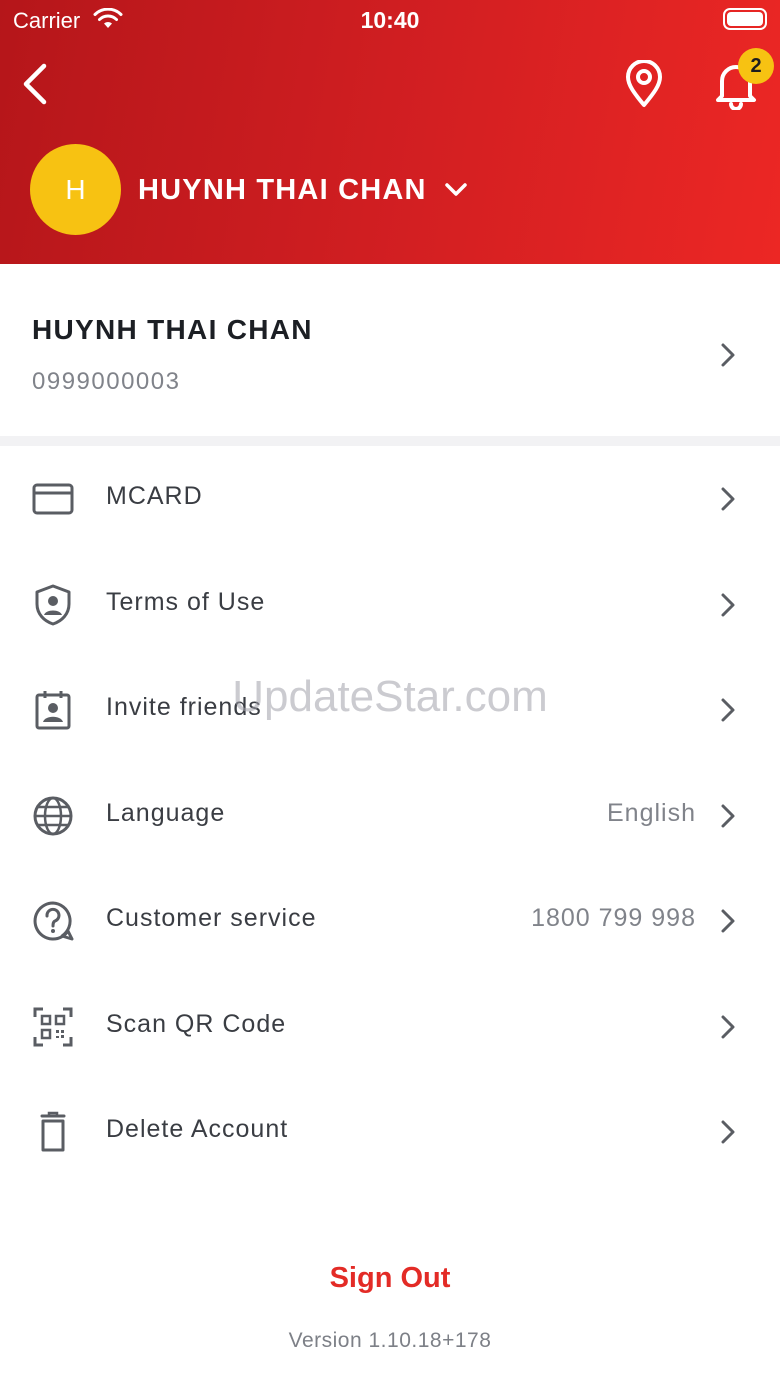 The width and height of the screenshot is (780, 1387). I want to click on profile-name: HUYNH THAI CHAN, so click(172, 329).